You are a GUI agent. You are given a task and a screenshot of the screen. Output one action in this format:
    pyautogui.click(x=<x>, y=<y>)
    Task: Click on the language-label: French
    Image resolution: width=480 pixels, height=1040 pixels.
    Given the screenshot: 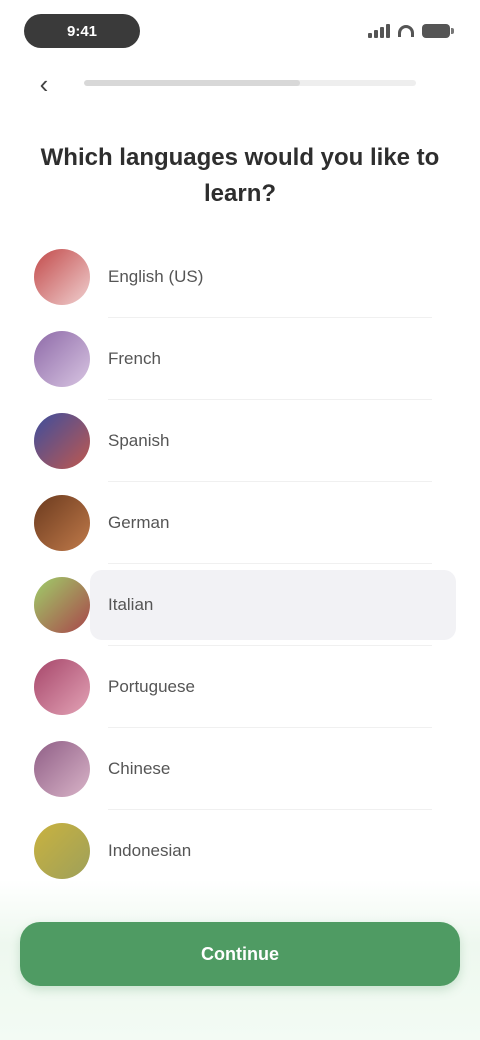 What is the action you would take?
    pyautogui.click(x=134, y=358)
    